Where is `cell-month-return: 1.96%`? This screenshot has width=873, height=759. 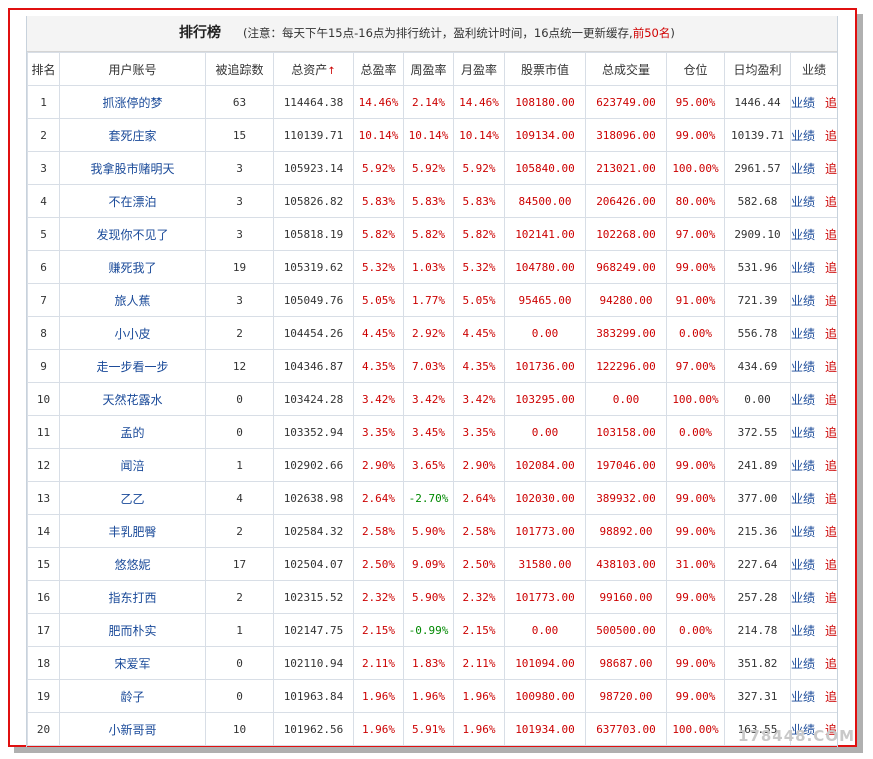 cell-month-return: 1.96% is located at coordinates (479, 696).